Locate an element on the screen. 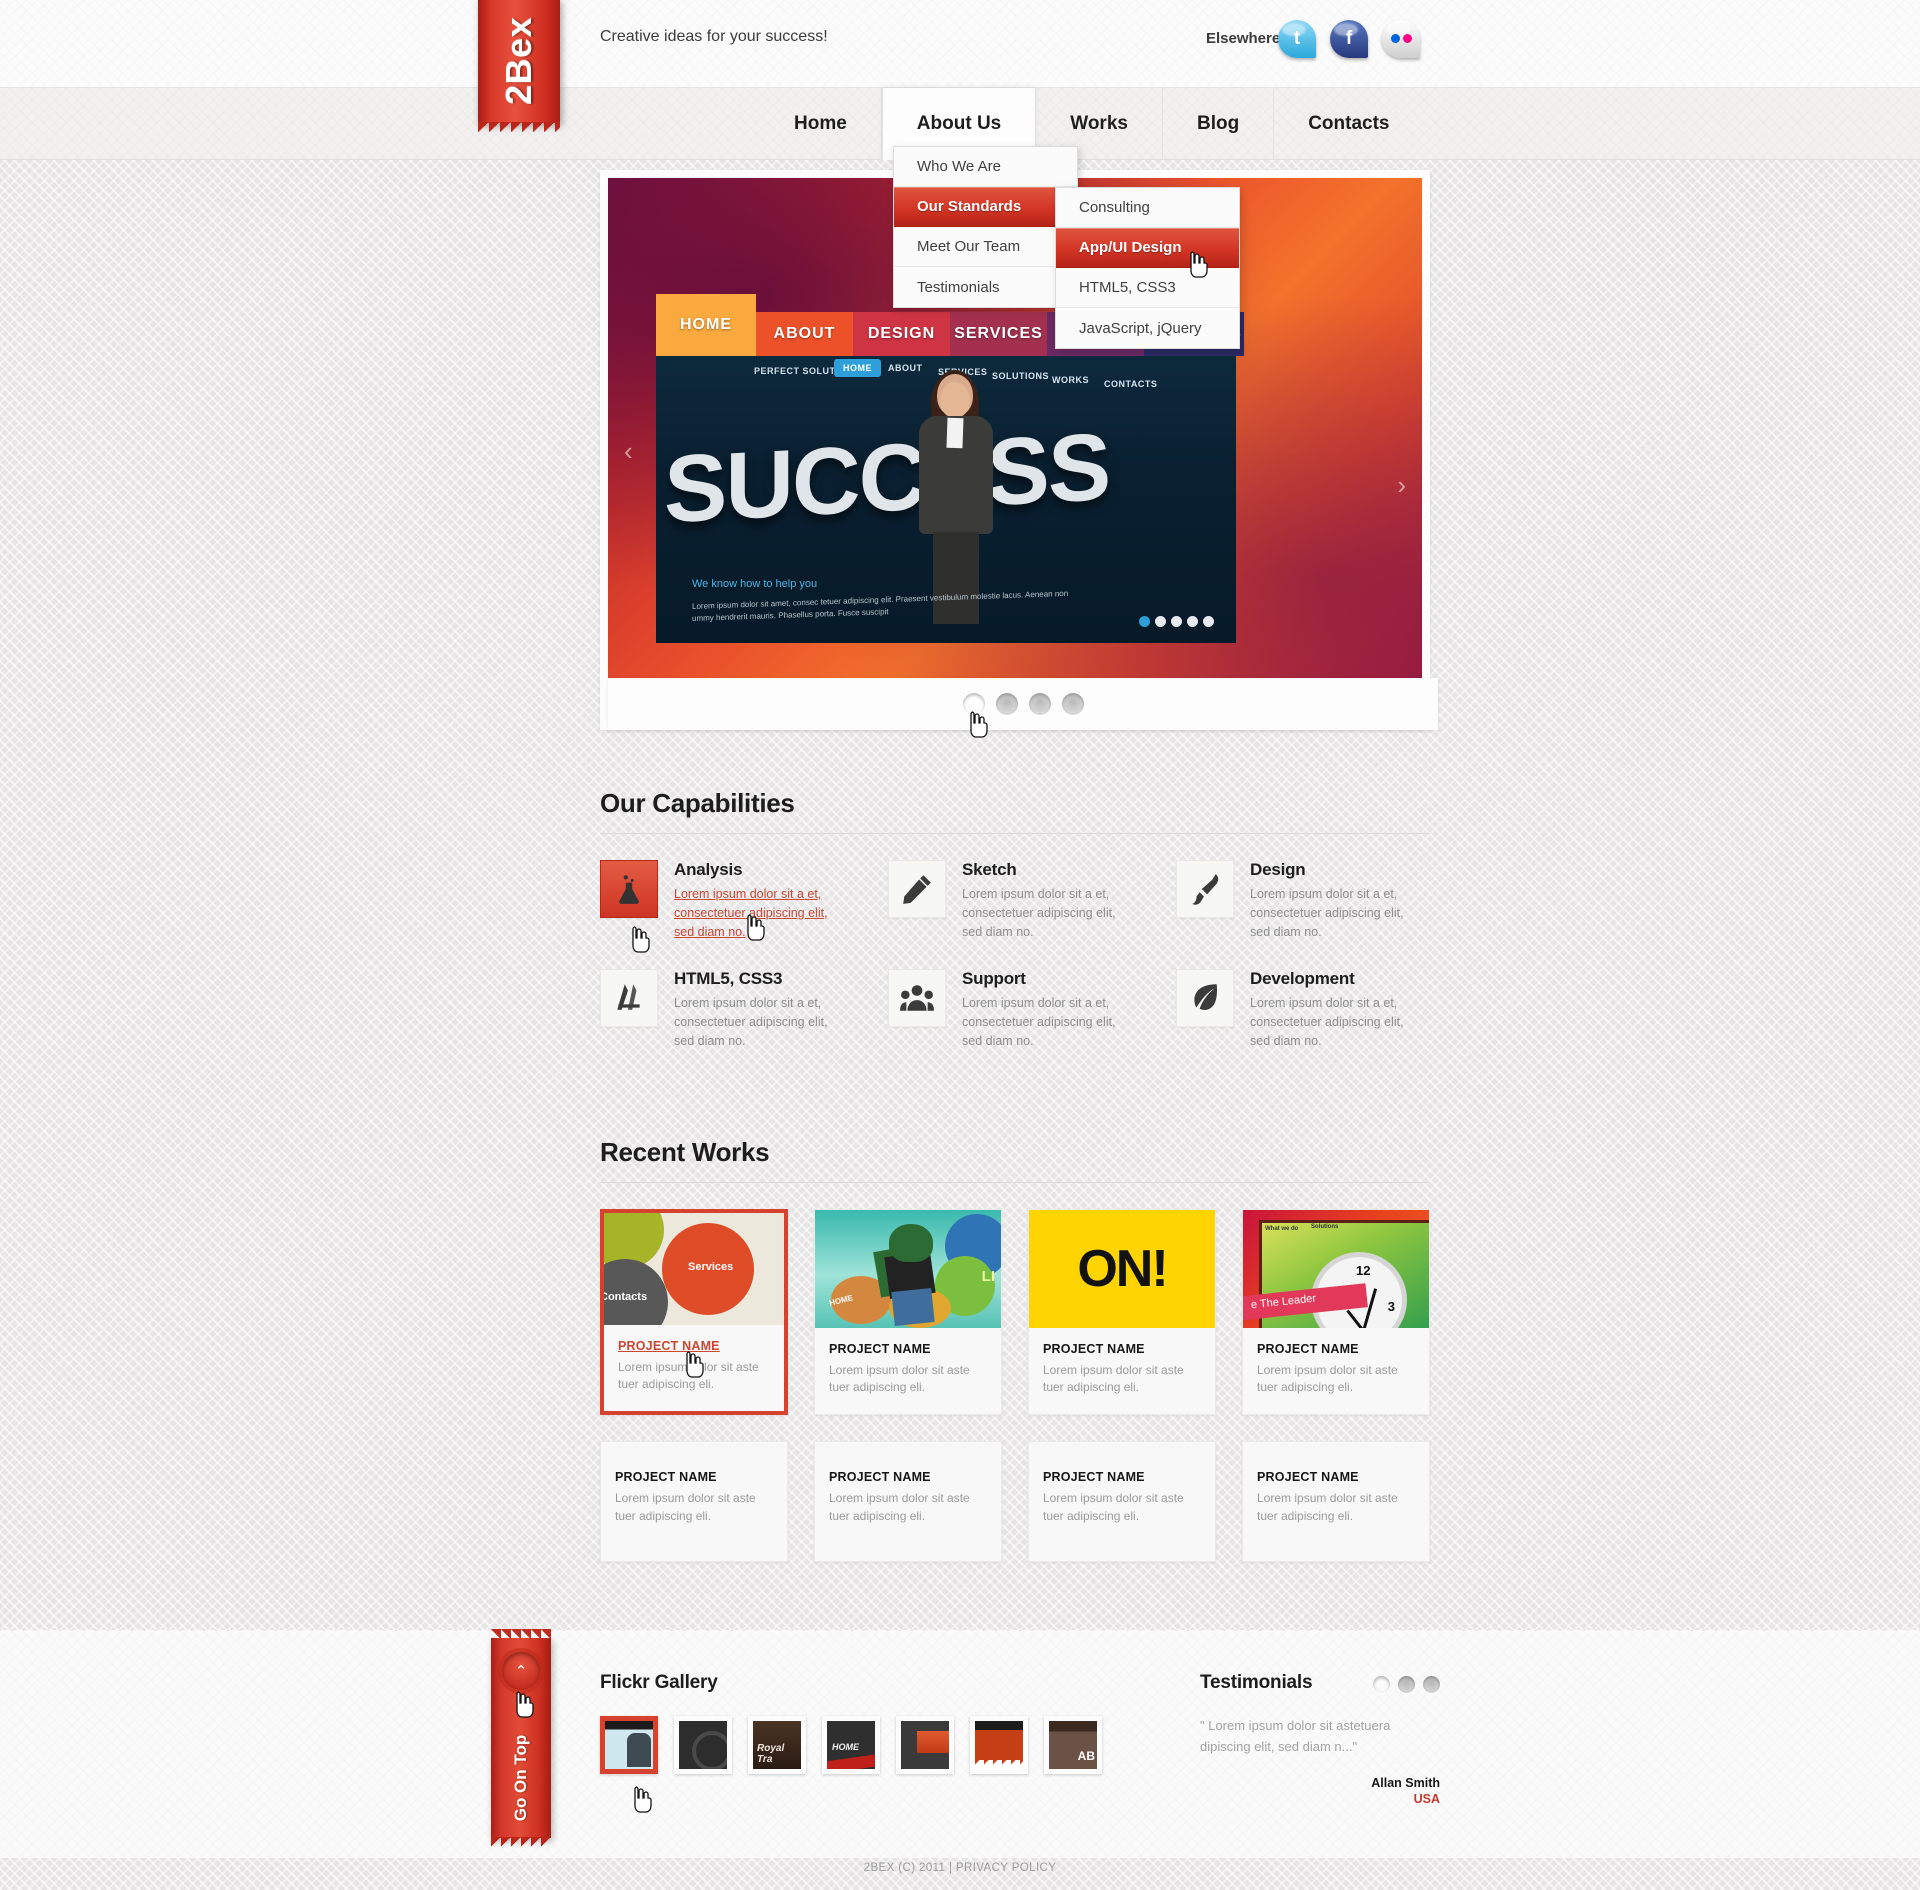 The height and width of the screenshot is (1890, 1920). dropdown-item-testimonials: Testimonials is located at coordinates (985, 287).